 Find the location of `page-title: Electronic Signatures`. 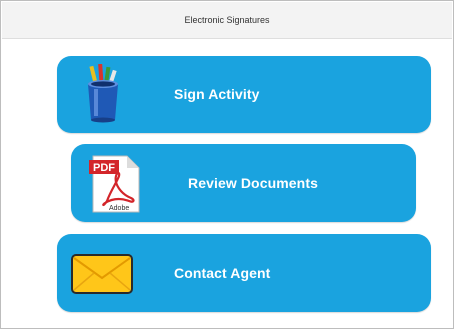

page-title: Electronic Signatures is located at coordinates (227, 20).